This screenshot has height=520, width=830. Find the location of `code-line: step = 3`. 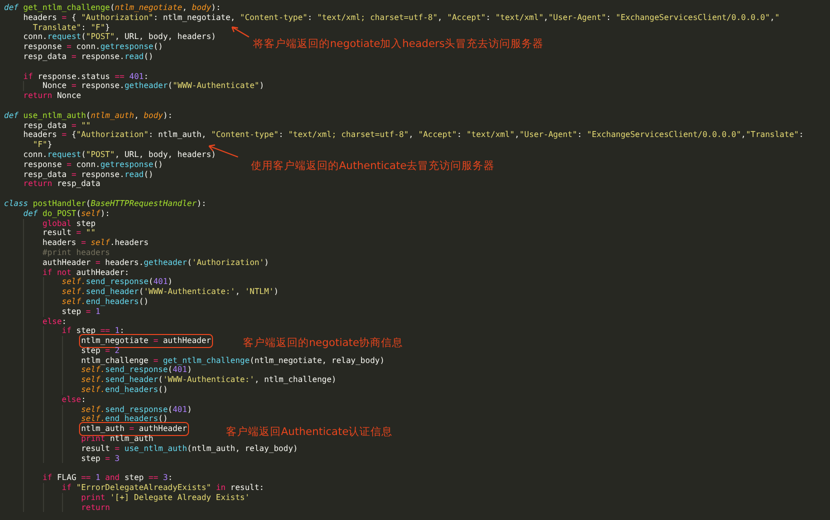

code-line: step = 3 is located at coordinates (100, 459).